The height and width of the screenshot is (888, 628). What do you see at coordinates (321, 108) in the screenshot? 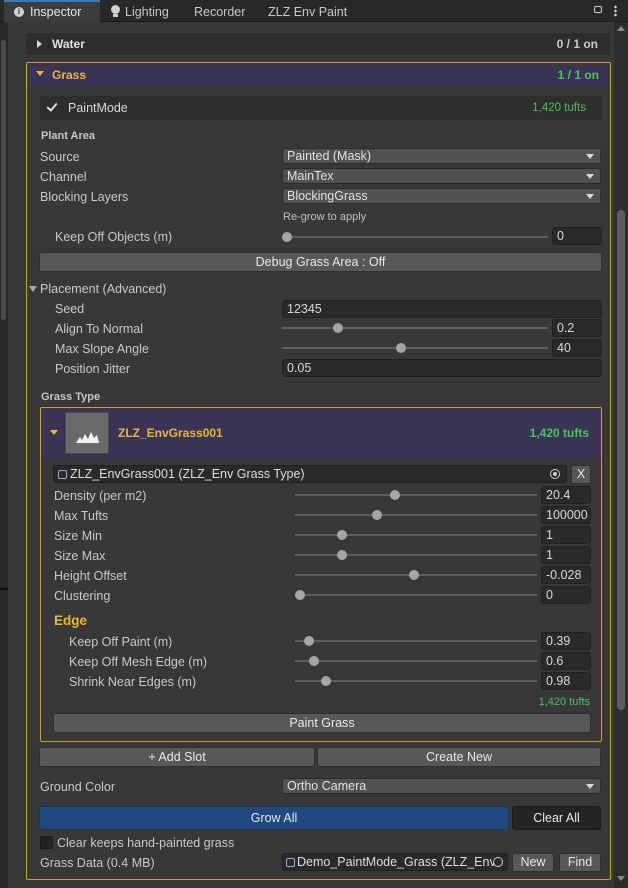
I see `paint-mode-row: PaintMode 1,420 tufts` at bounding box center [321, 108].